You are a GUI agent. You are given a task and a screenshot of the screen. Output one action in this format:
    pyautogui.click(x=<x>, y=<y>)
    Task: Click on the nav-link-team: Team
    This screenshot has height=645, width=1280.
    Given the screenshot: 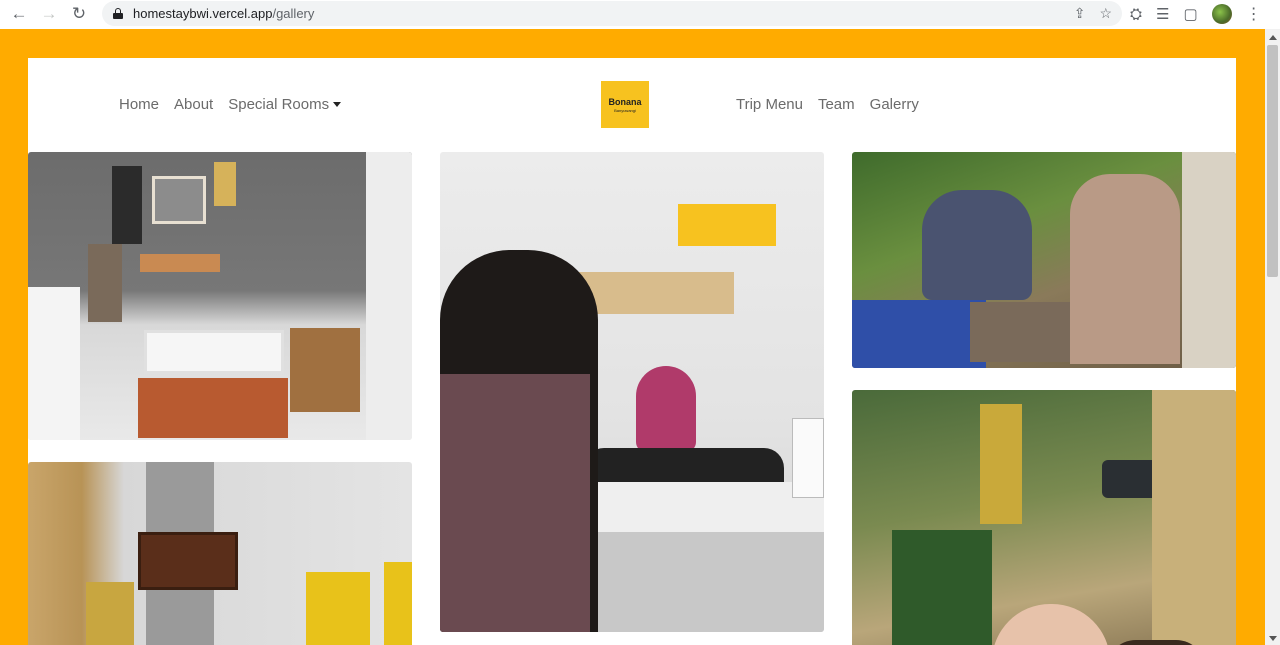 What is the action you would take?
    pyautogui.click(x=836, y=104)
    